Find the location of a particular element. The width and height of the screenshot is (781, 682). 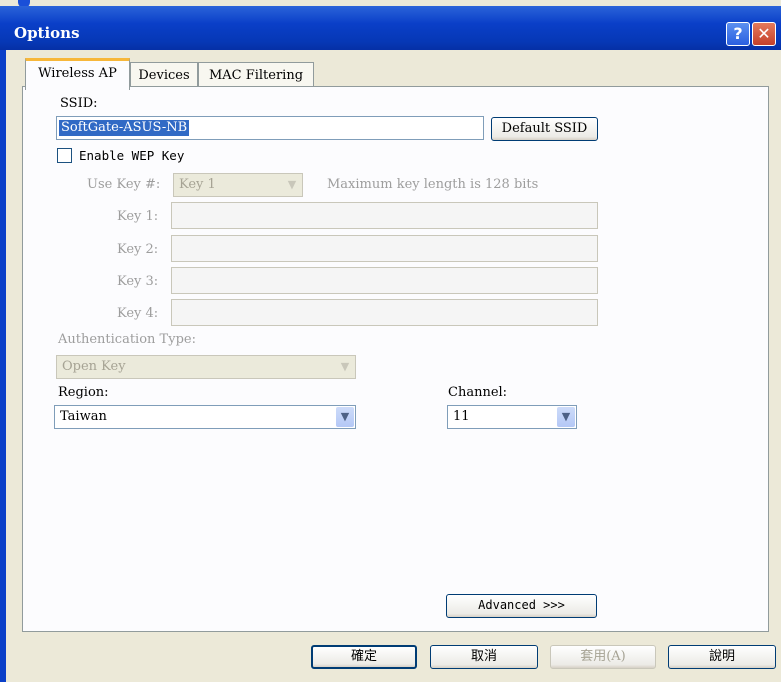

title-bar: Options ? ✕ is located at coordinates (390, 28).